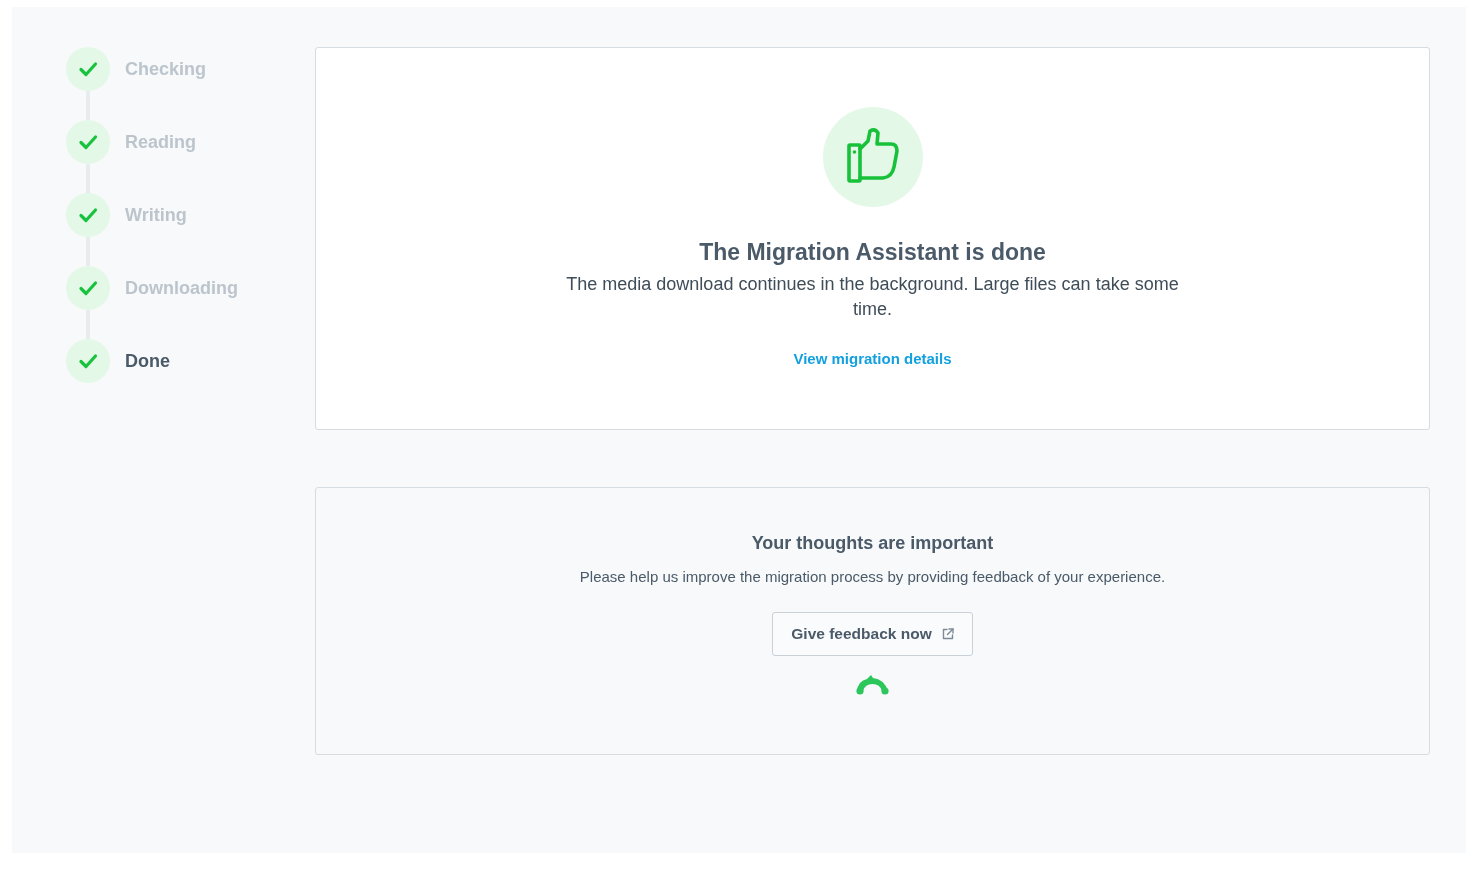 The height and width of the screenshot is (880, 1478). I want to click on thumbs-up-icon, so click(872, 157).